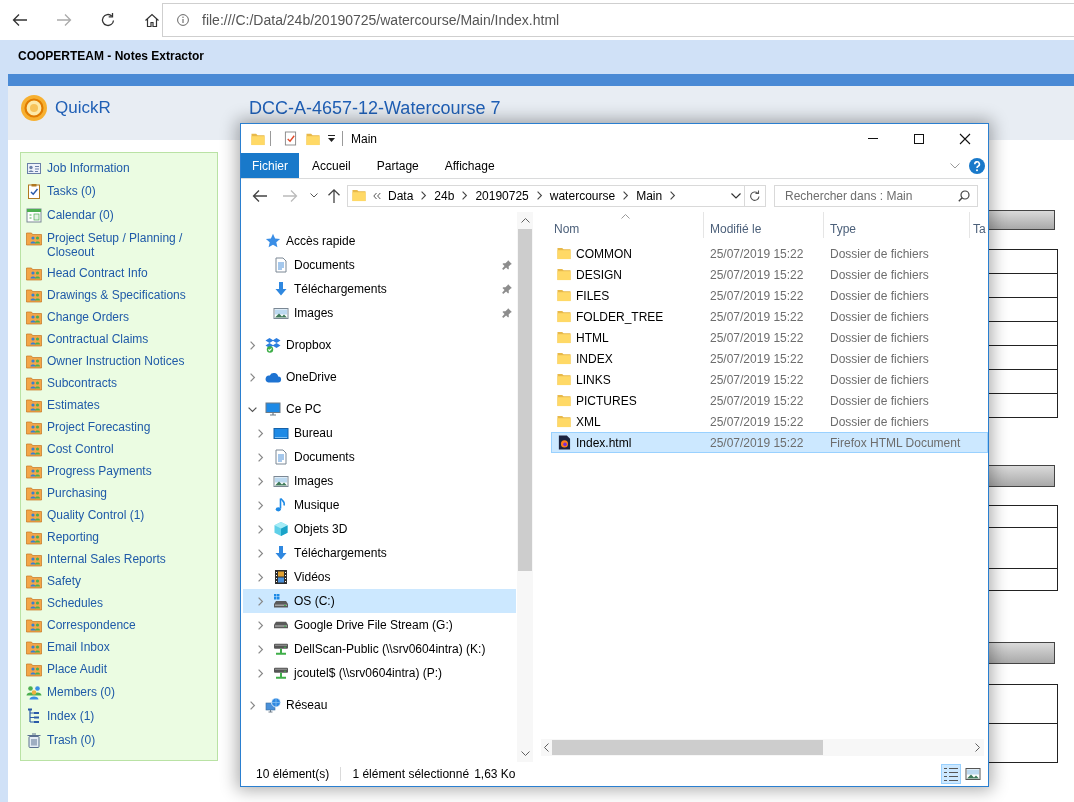 Image resolution: width=1074 pixels, height=802 pixels. What do you see at coordinates (769, 421) in the screenshot?
I see `file-row: XML 25/07/2019 15:22 Dossier de fichiers` at bounding box center [769, 421].